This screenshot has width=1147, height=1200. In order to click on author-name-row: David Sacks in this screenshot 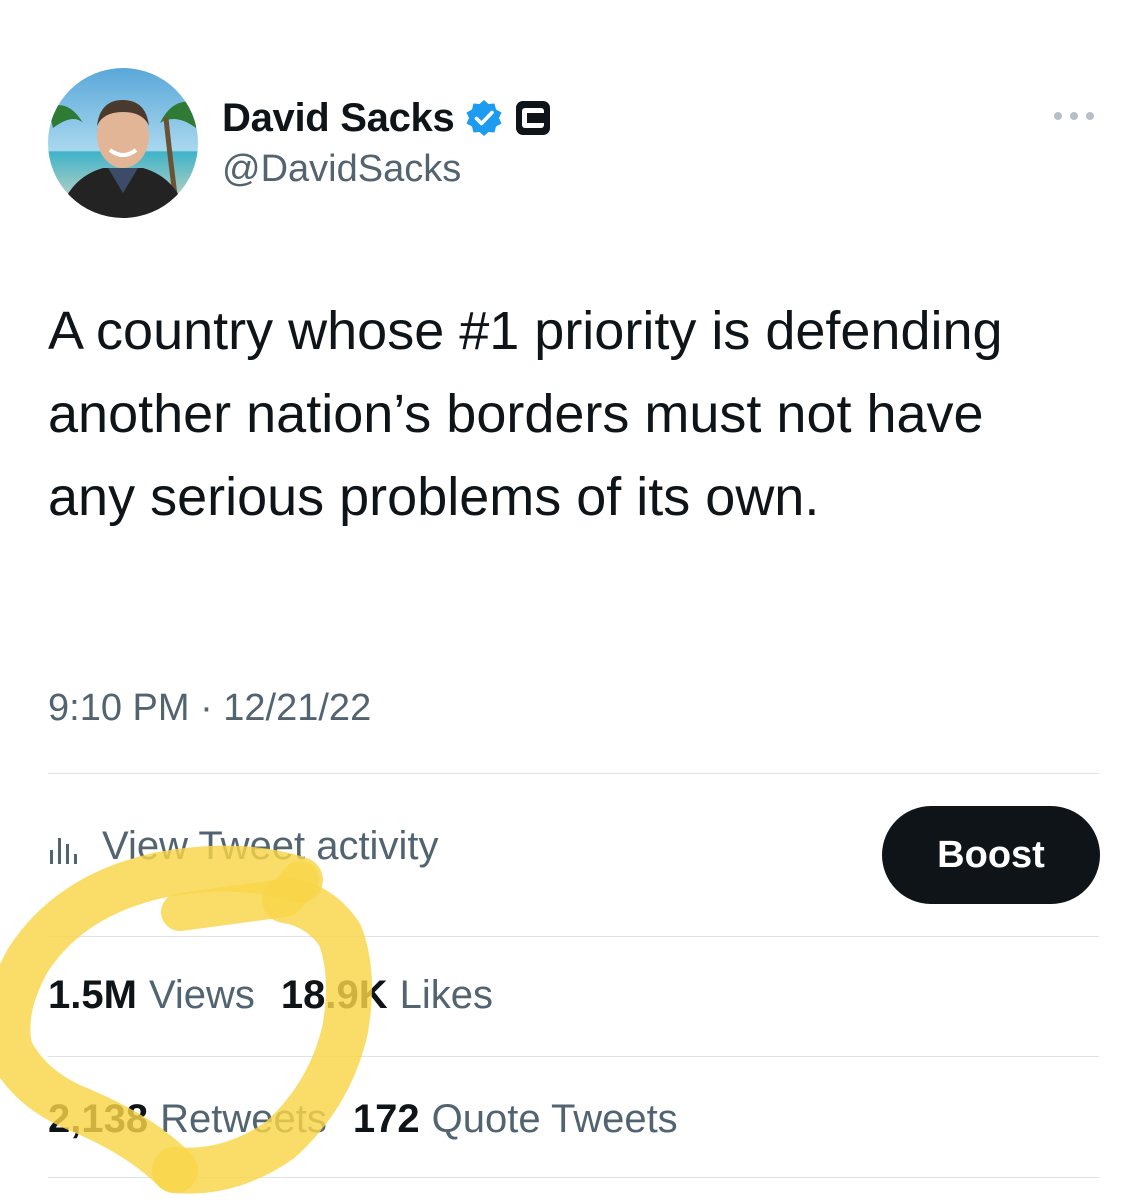, I will do `click(387, 118)`.